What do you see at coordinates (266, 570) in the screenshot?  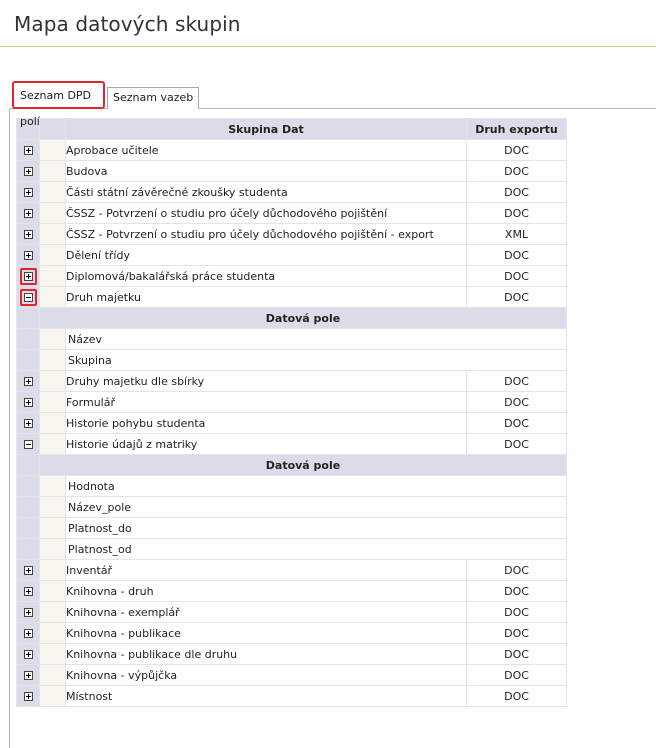 I see `group-name-cell: Inventář` at bounding box center [266, 570].